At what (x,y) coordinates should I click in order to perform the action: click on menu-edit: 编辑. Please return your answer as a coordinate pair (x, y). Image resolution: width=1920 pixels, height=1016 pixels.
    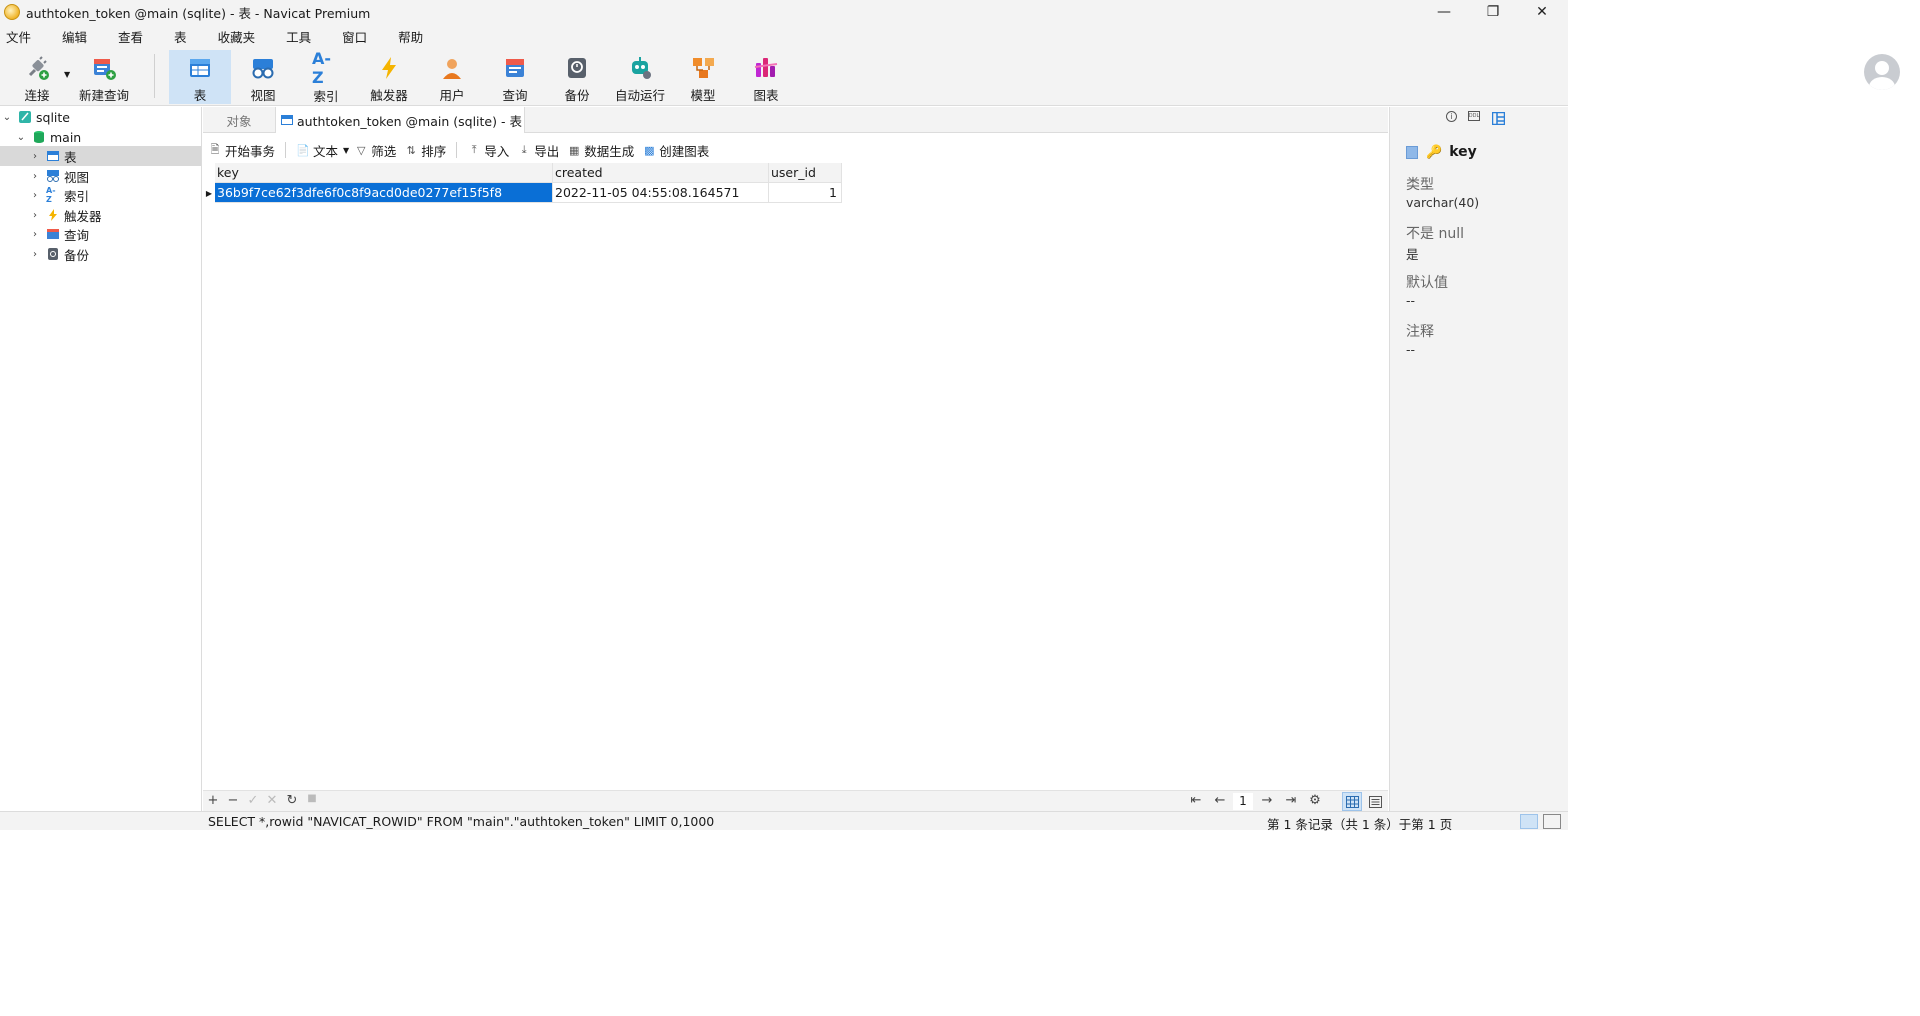
    Looking at the image, I should click on (77, 36).